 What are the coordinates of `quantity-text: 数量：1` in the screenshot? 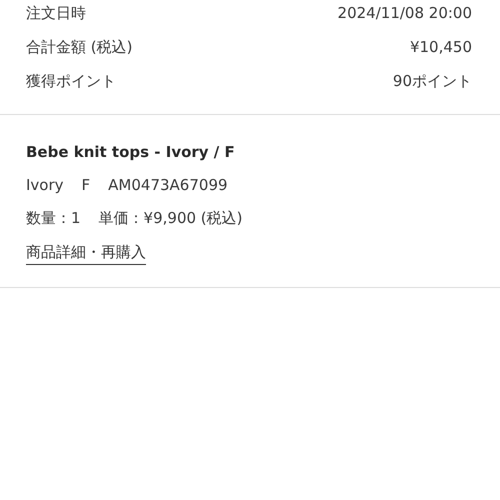 It's located at (53, 218).